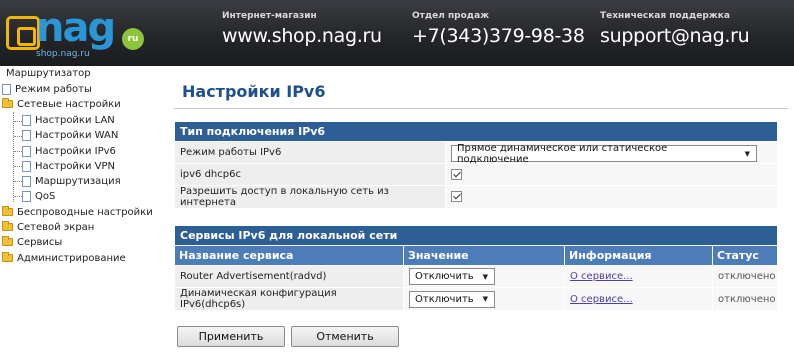 Image resolution: width=794 pixels, height=353 pixels. I want to click on cancel-button: Отменить, so click(345, 336).